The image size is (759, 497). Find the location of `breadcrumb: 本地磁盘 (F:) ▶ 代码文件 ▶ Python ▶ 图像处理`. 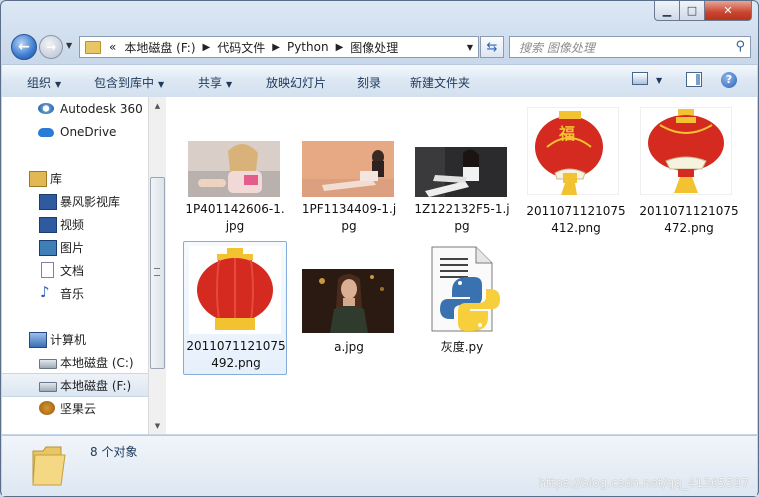

breadcrumb: 本地磁盘 (F:) ▶ 代码文件 ▶ Python ▶ 图像处理 is located at coordinates (261, 47).